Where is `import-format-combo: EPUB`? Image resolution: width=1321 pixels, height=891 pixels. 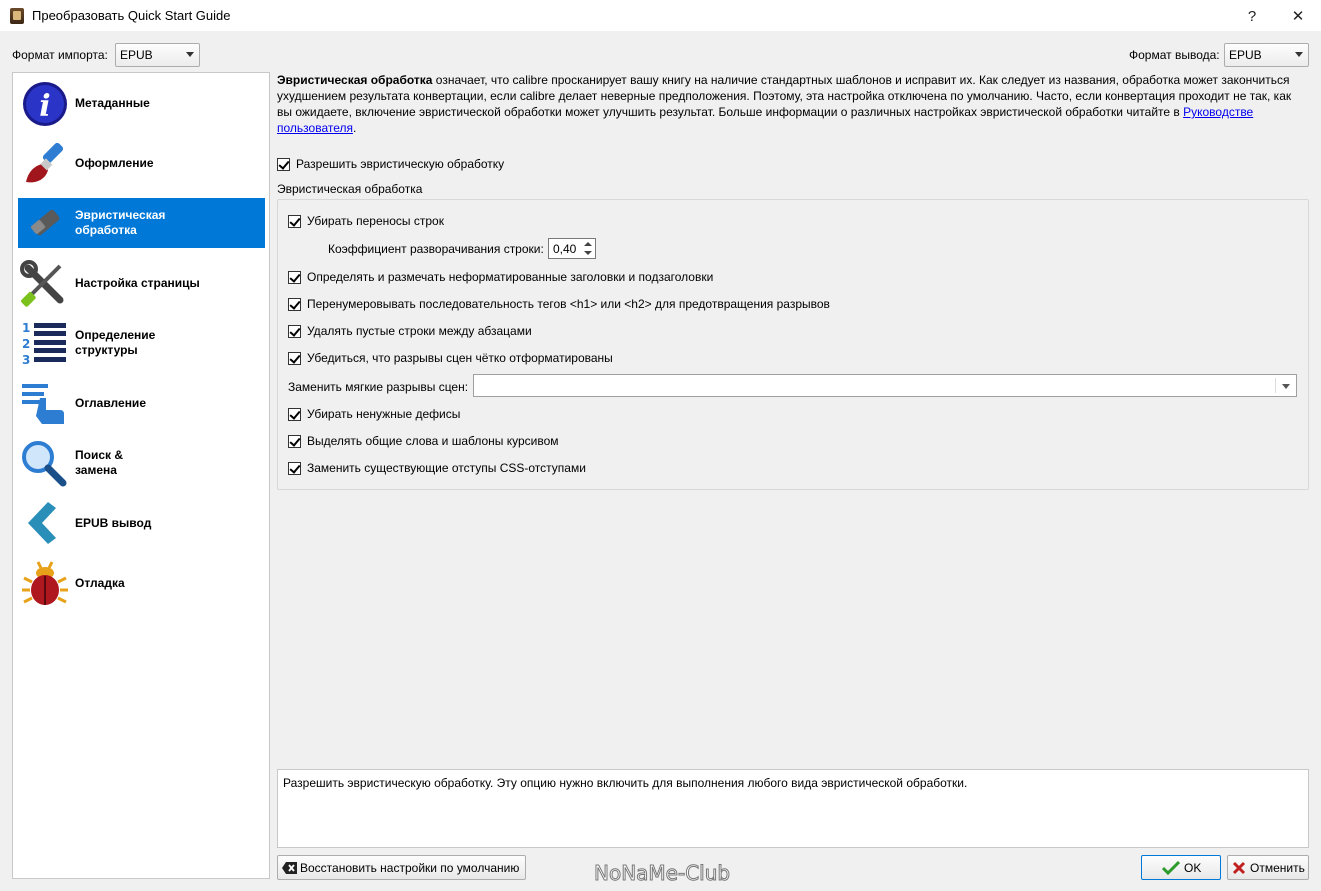
import-format-combo: EPUB is located at coordinates (157, 55).